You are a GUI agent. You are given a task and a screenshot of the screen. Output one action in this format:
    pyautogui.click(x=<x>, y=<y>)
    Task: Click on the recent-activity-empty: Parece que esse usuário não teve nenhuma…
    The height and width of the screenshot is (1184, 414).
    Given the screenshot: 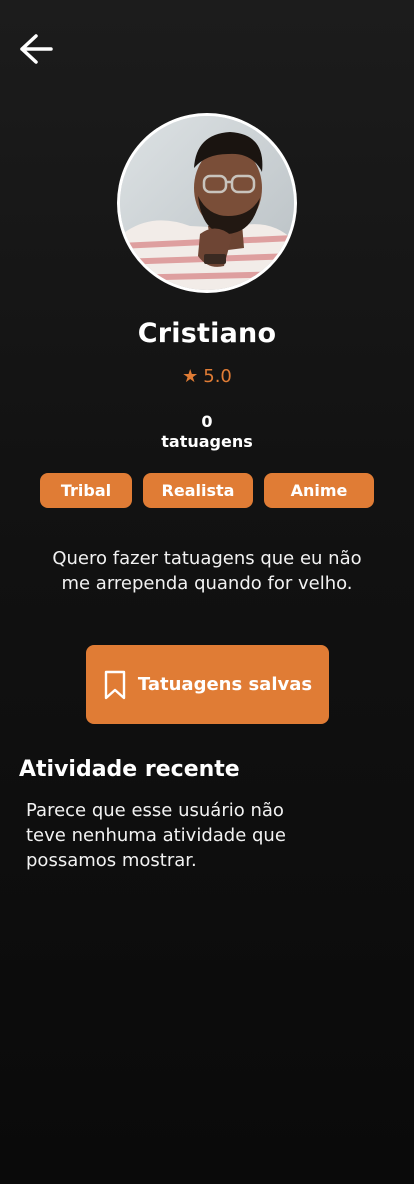 What is the action you would take?
    pyautogui.click(x=156, y=835)
    